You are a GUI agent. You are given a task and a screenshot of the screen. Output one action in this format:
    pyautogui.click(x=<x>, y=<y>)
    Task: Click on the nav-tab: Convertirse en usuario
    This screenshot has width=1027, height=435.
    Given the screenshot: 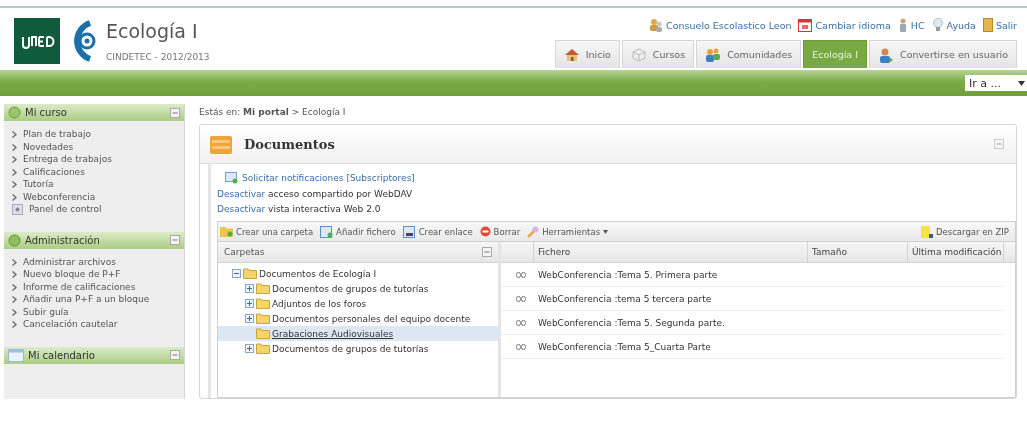 What is the action you would take?
    pyautogui.click(x=943, y=54)
    